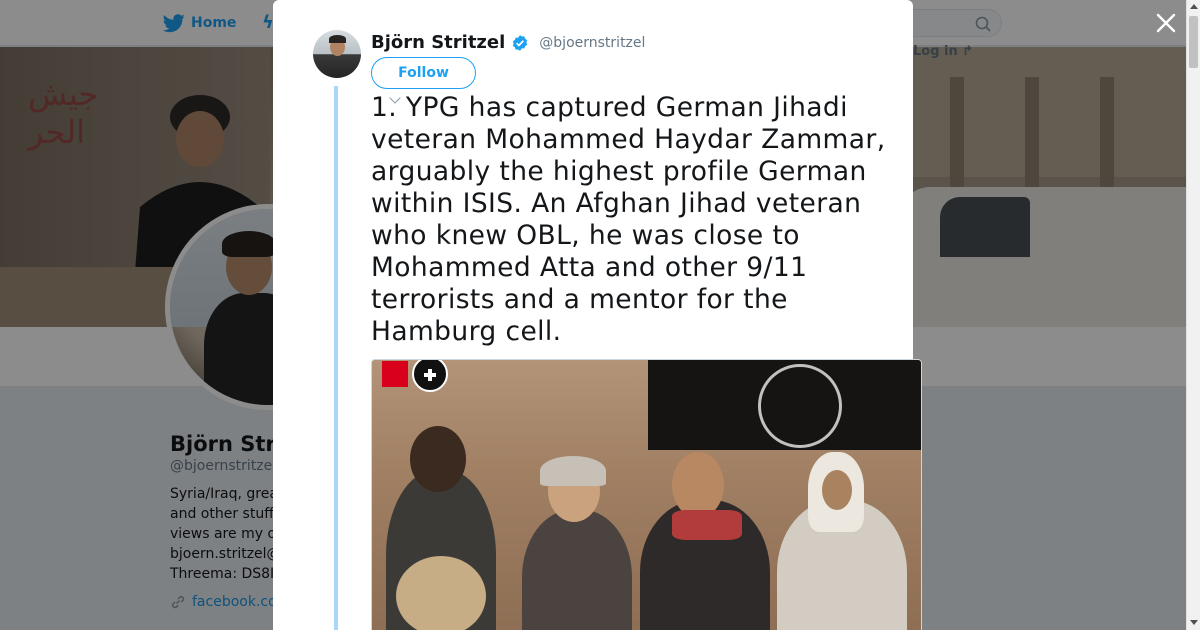 This screenshot has width=1200, height=630. I want to click on close-icon, so click(1166, 23).